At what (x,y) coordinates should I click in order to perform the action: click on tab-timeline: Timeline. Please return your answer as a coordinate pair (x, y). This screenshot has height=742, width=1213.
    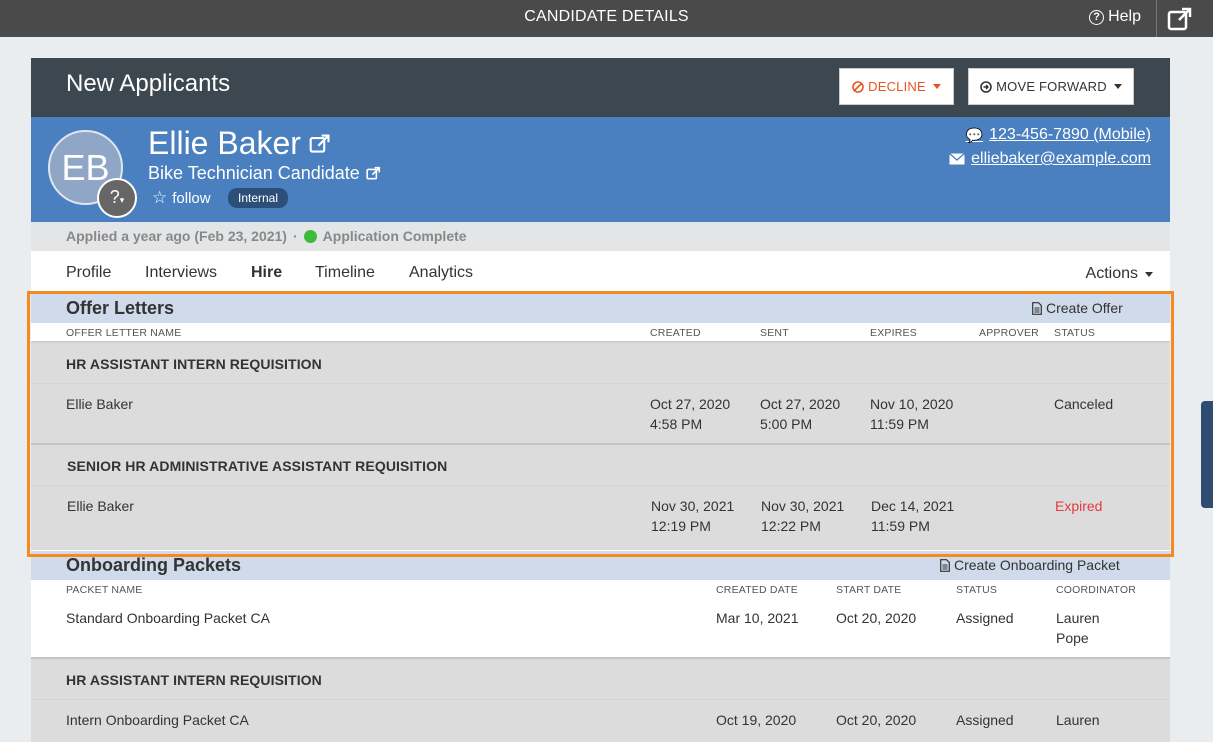
    Looking at the image, I should click on (345, 273).